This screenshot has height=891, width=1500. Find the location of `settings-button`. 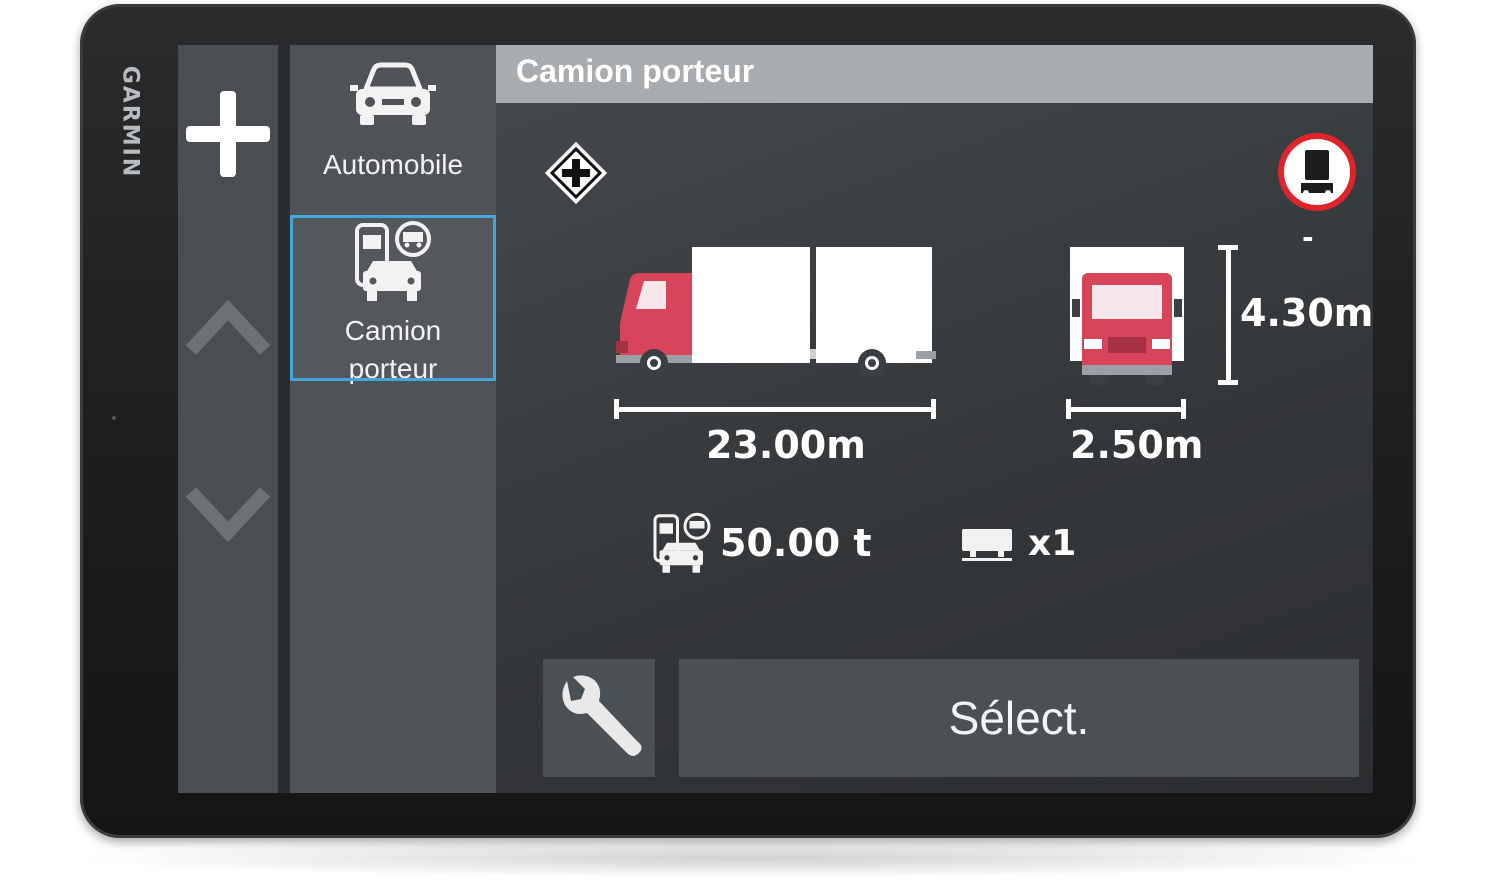

settings-button is located at coordinates (599, 718).